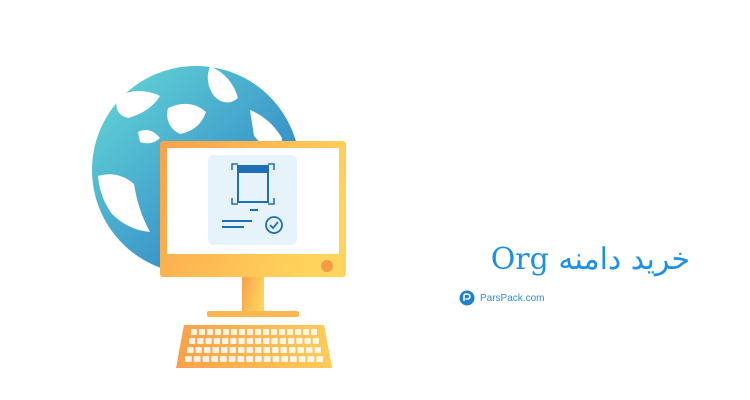 This screenshot has height=400, width=750. I want to click on page-headline: خرید دامنه Org, so click(590, 259).